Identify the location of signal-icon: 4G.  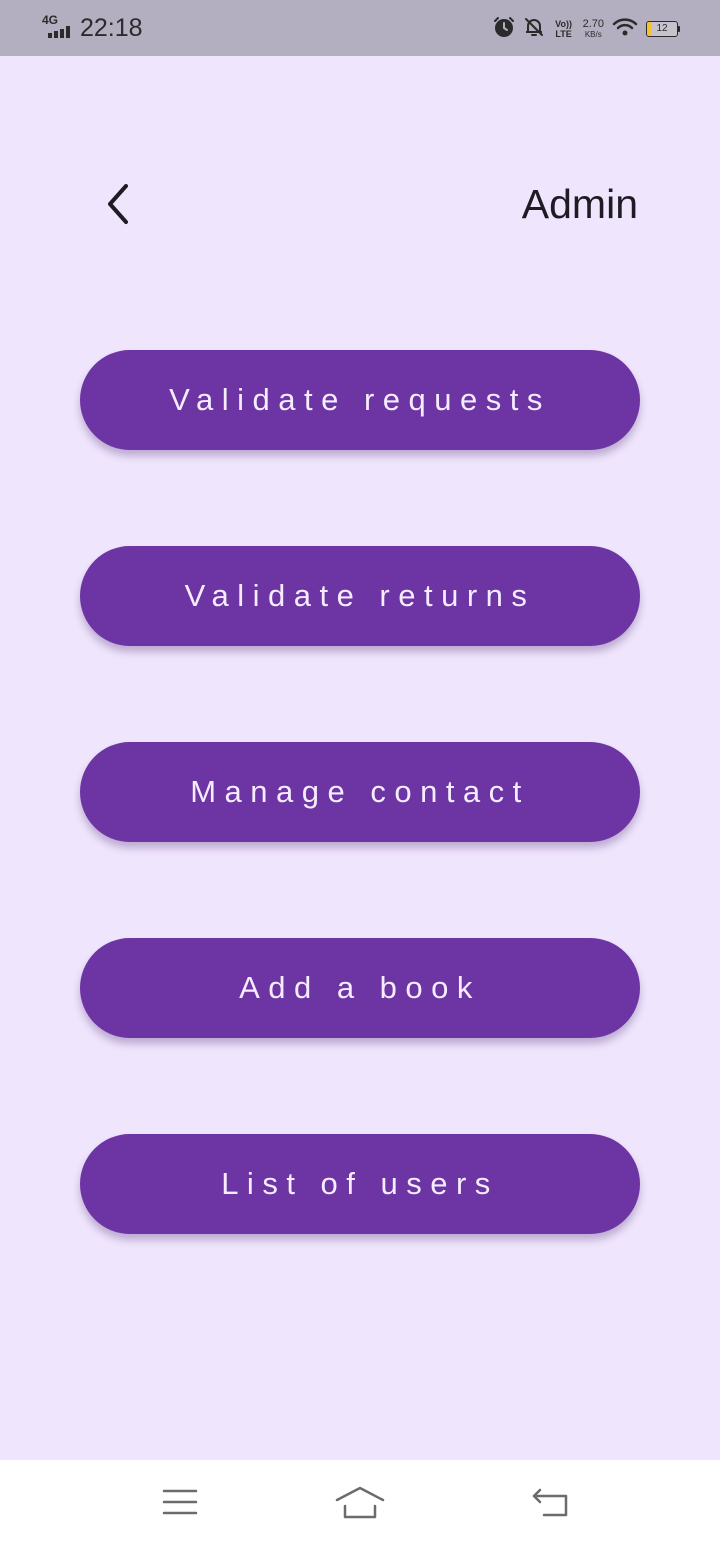
(58, 27).